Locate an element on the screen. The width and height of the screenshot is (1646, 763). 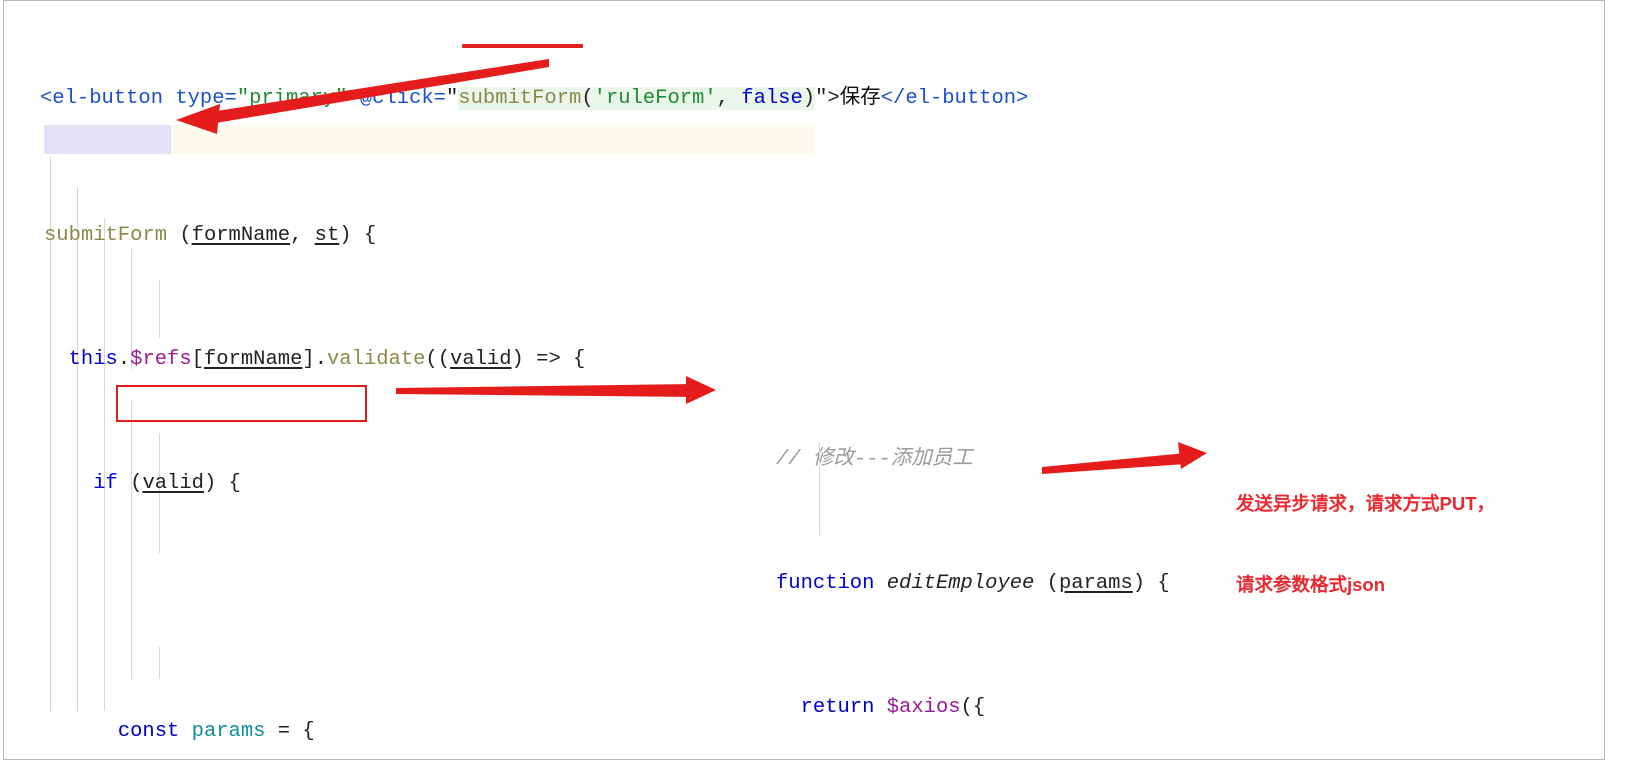
token-return-keyword: return is located at coordinates (837, 707).